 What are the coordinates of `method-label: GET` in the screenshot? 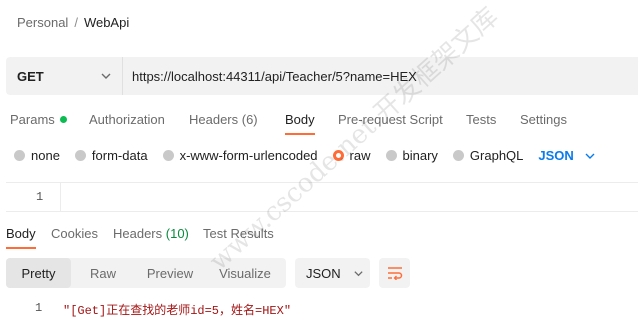 It's located at (30, 76).